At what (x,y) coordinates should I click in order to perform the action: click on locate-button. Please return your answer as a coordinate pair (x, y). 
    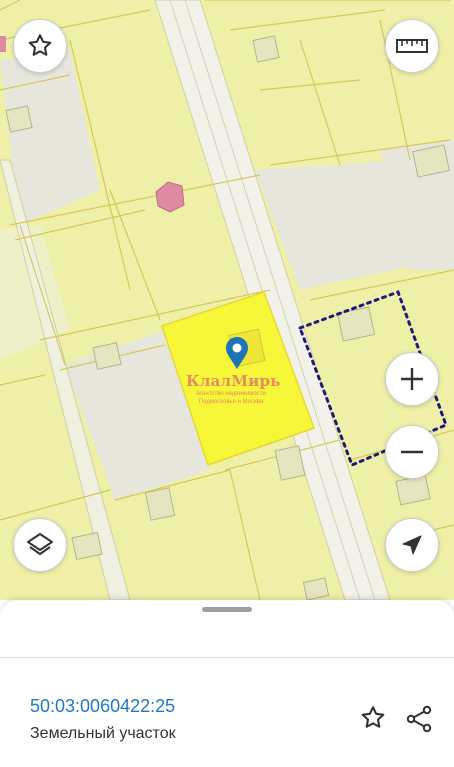
    Looking at the image, I should click on (412, 545).